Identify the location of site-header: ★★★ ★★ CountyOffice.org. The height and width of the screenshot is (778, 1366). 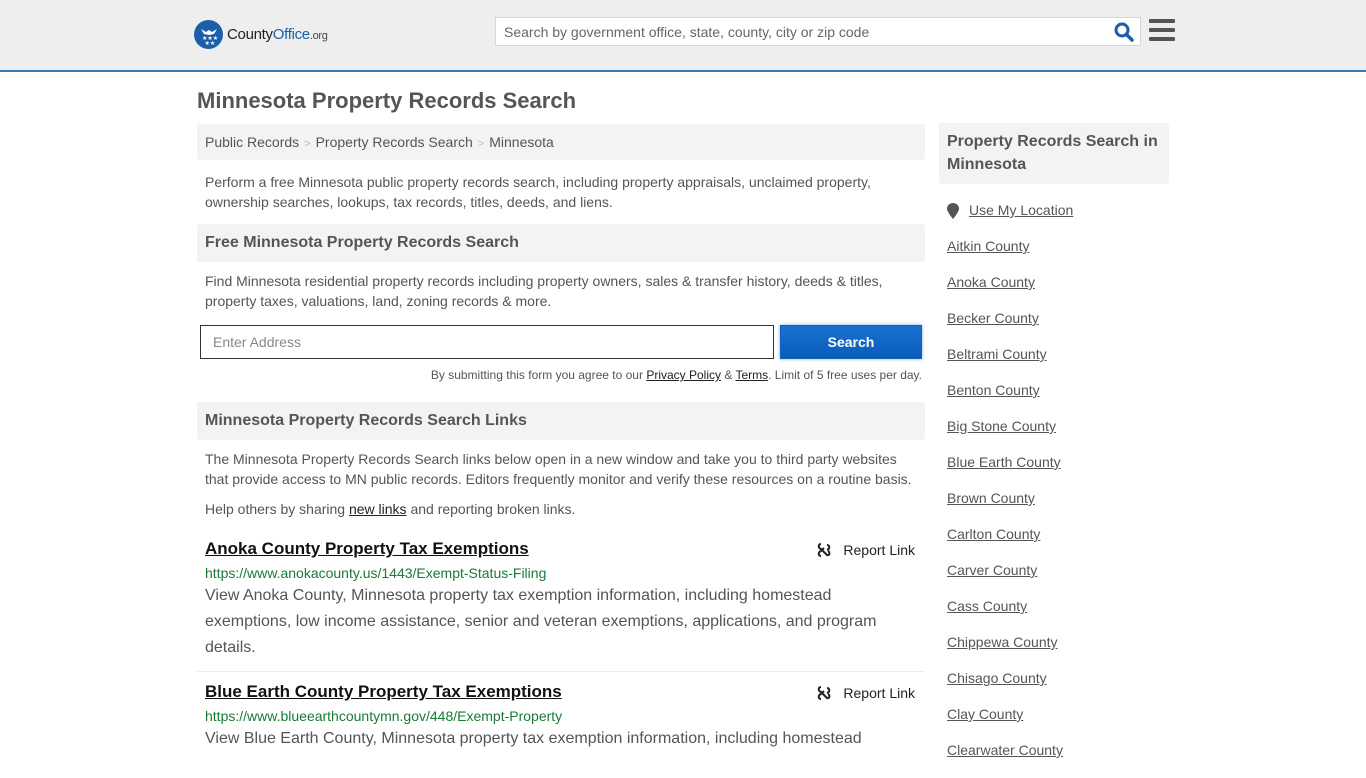
(683, 36).